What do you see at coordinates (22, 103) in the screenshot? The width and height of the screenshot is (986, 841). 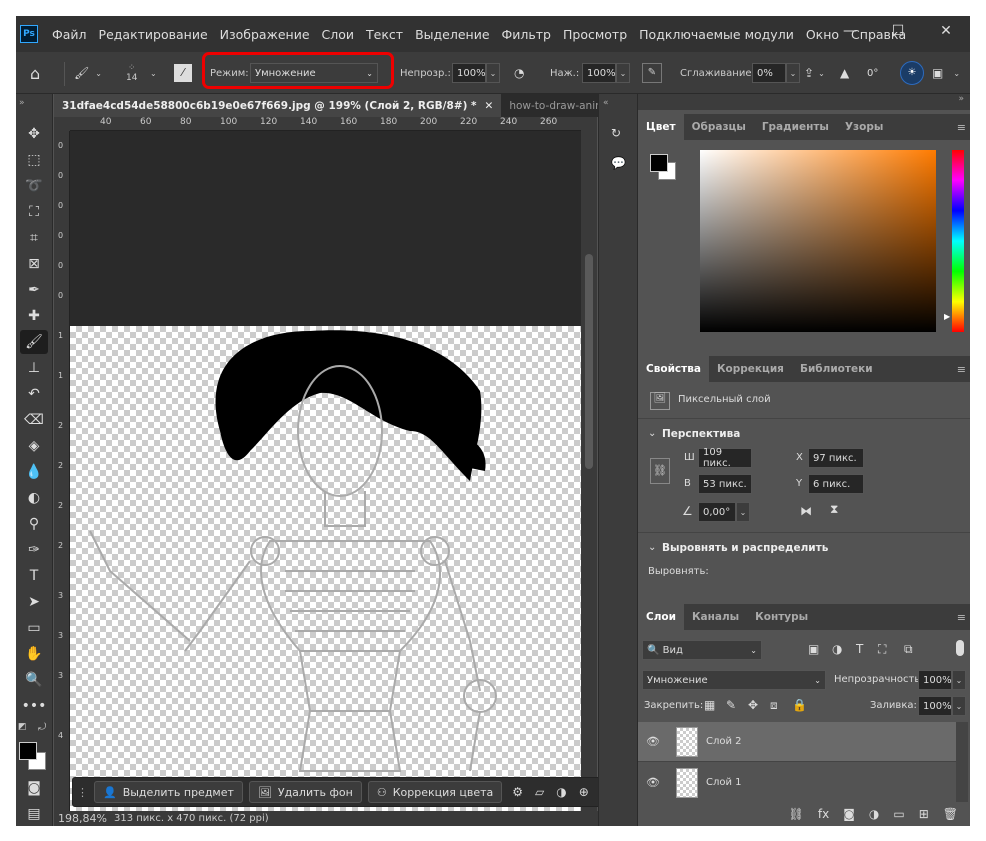 I see `collapse-icon: »` at bounding box center [22, 103].